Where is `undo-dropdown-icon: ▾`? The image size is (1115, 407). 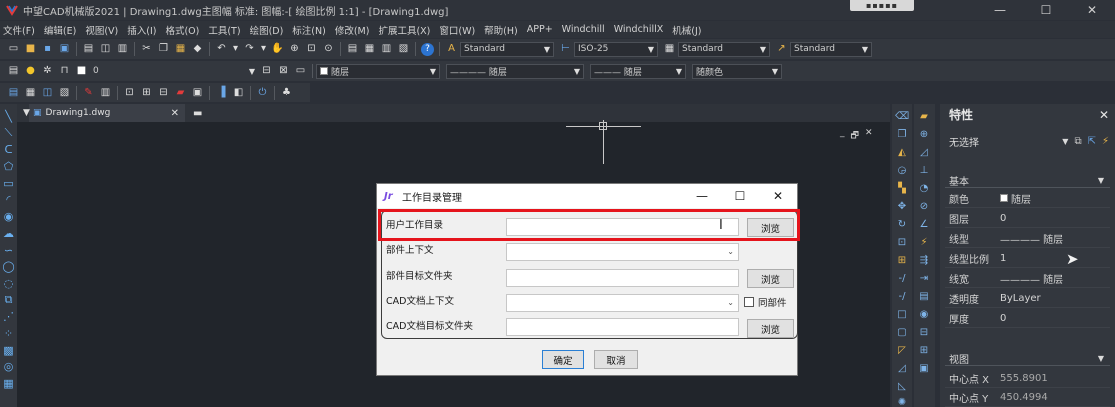
undo-dropdown-icon: ▾ is located at coordinates (235, 49).